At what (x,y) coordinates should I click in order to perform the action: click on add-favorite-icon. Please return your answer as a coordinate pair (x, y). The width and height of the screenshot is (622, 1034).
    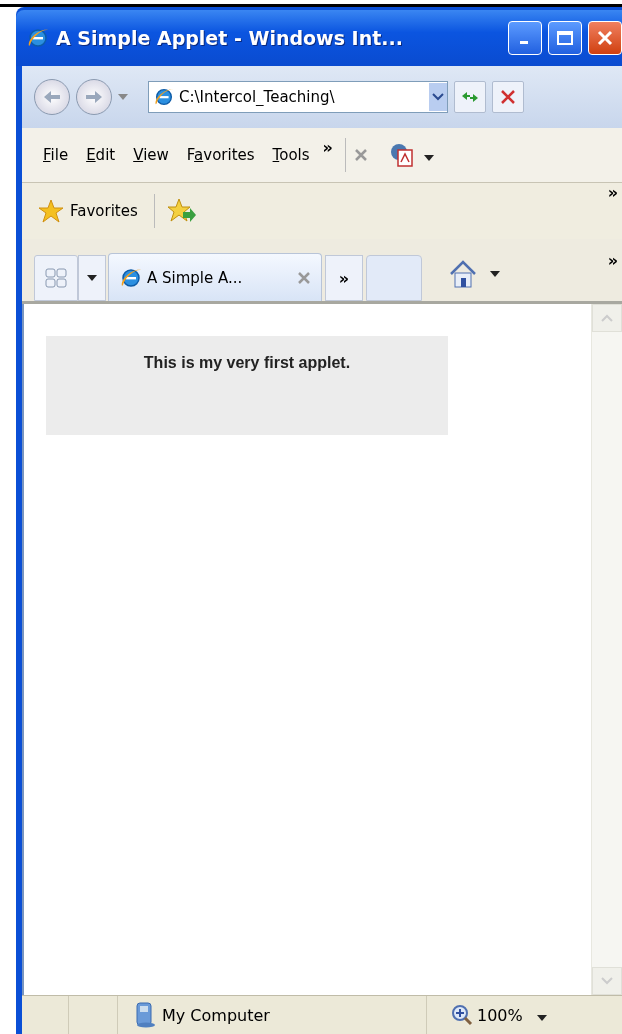
    Looking at the image, I should click on (181, 211).